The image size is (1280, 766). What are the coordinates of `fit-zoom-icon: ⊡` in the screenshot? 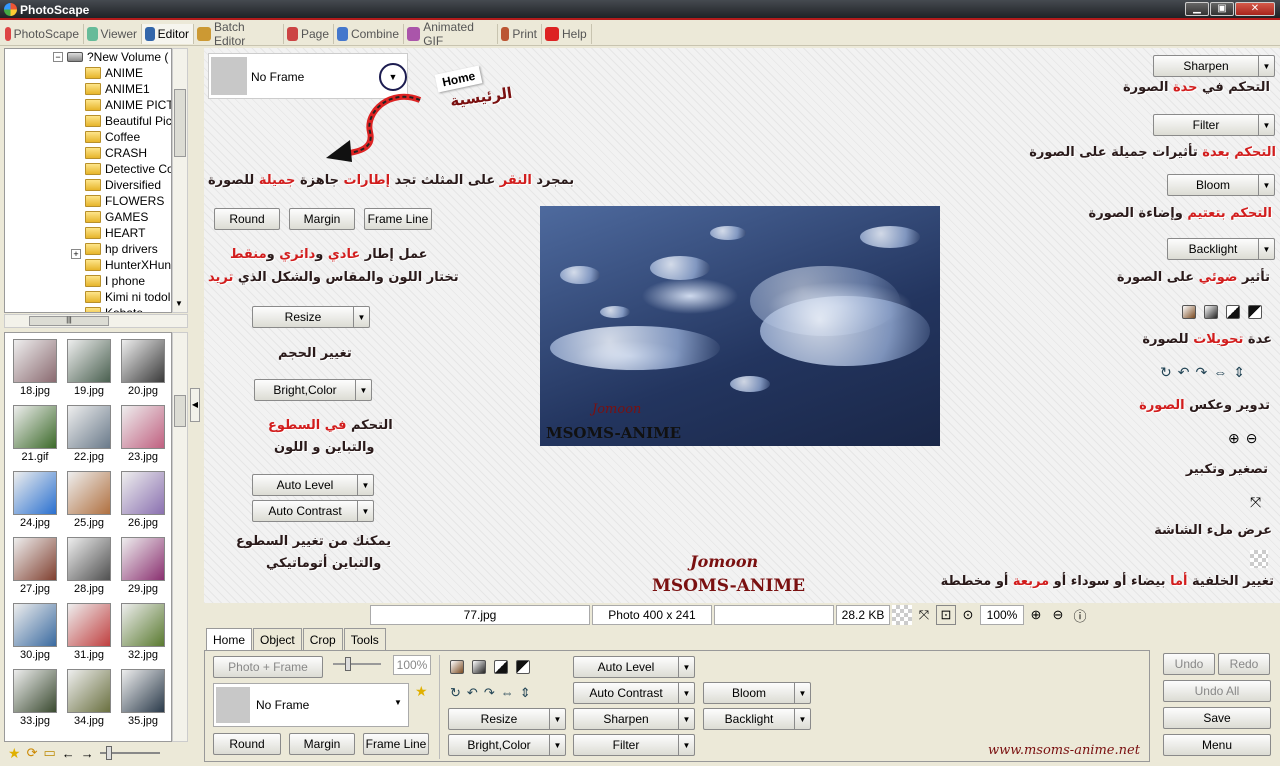 It's located at (946, 615).